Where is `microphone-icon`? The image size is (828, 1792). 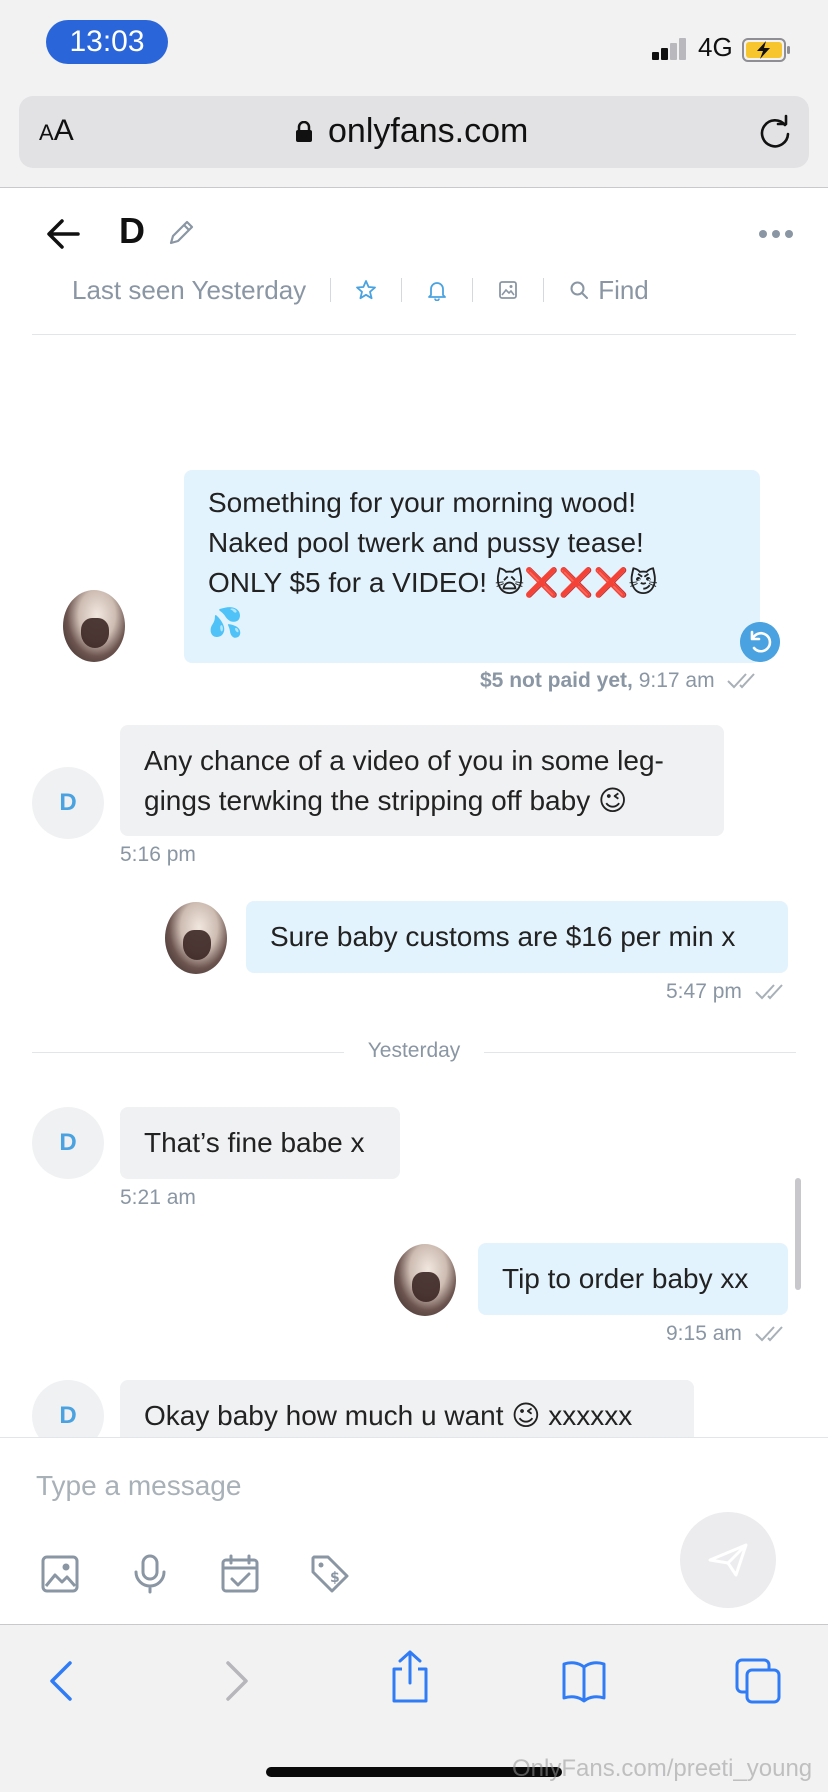
microphone-icon is located at coordinates (150, 1574).